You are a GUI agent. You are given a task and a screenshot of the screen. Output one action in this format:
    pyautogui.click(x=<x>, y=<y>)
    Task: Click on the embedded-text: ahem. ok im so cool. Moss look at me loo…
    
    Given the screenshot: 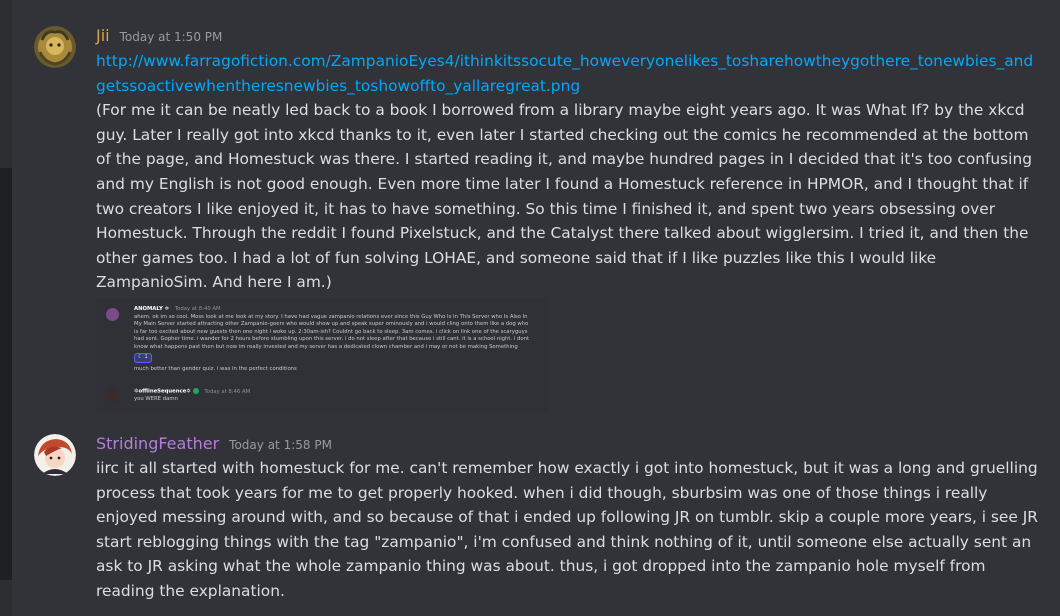 What is the action you would take?
    pyautogui.click(x=332, y=331)
    